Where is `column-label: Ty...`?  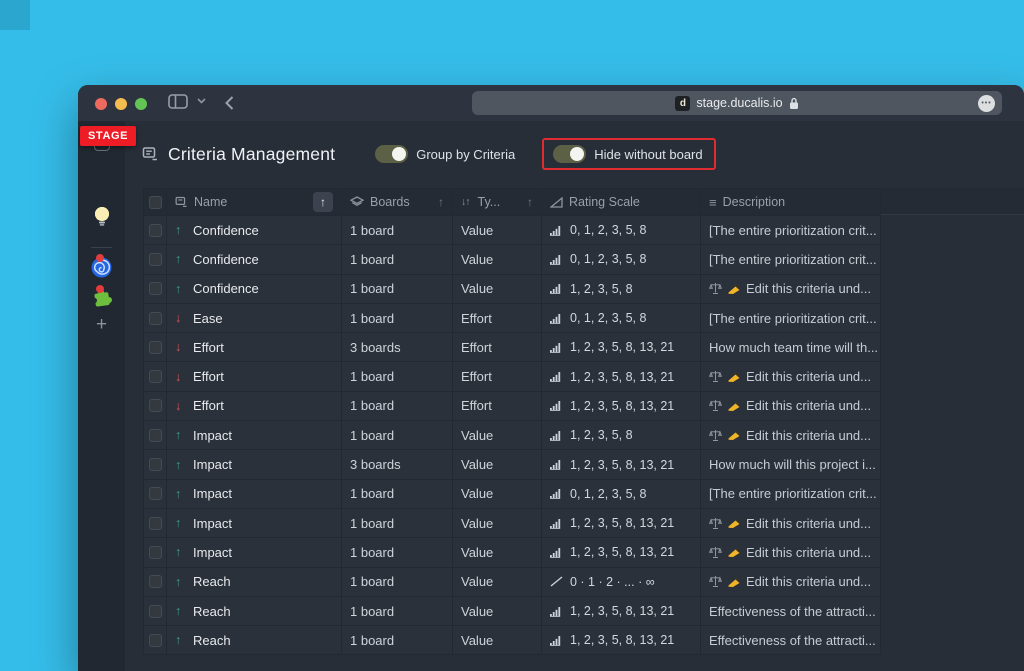
column-label: Ty... is located at coordinates (489, 202).